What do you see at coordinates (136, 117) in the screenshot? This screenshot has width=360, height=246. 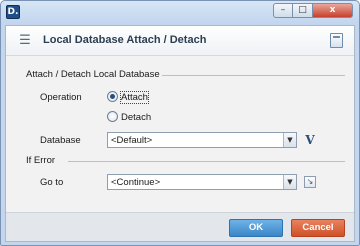 I see `detach-radio-label: Detach` at bounding box center [136, 117].